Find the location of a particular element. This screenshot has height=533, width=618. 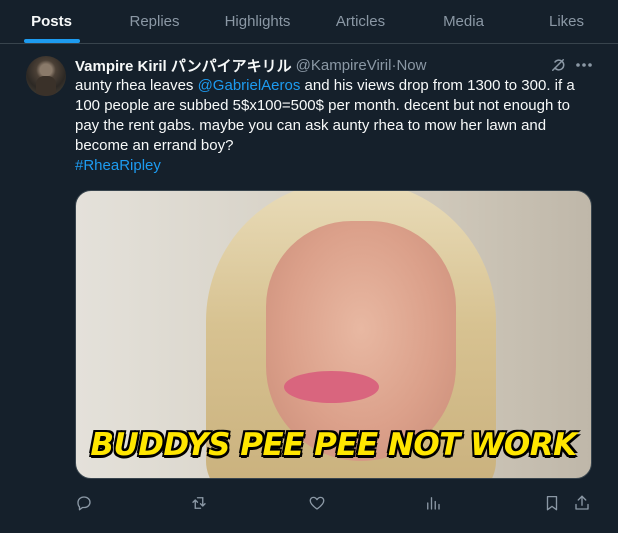

timestamp: Now is located at coordinates (411, 65).